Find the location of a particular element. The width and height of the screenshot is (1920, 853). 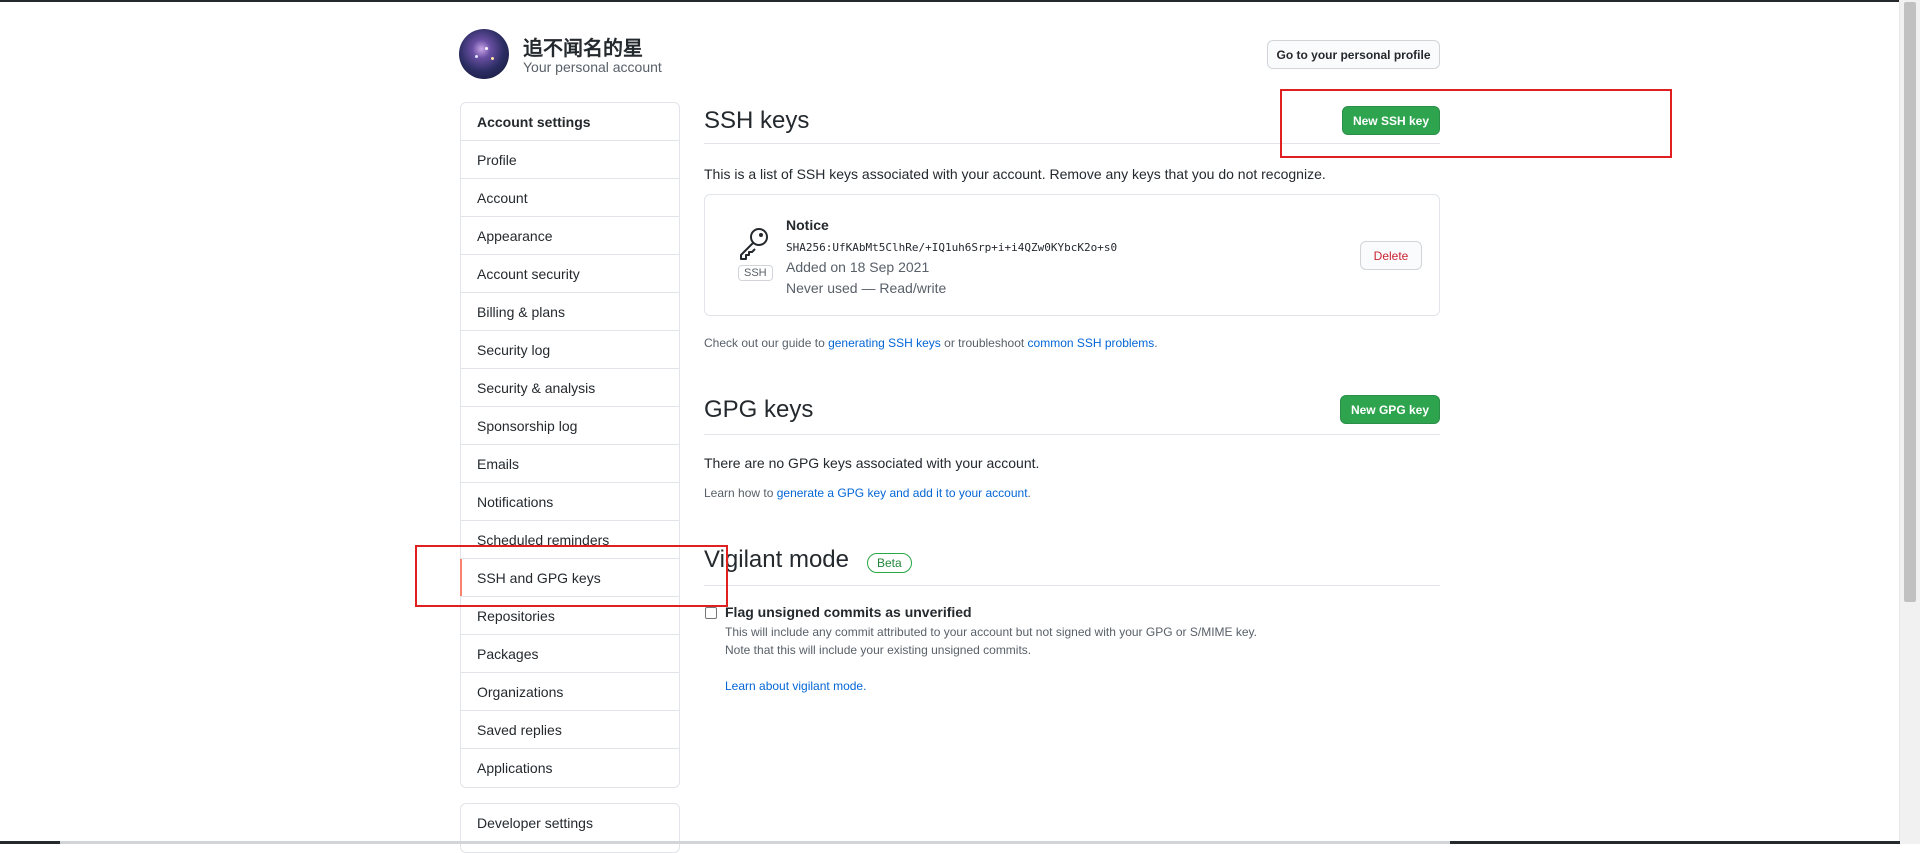

gpg-learn-suffix: . is located at coordinates (1029, 493).